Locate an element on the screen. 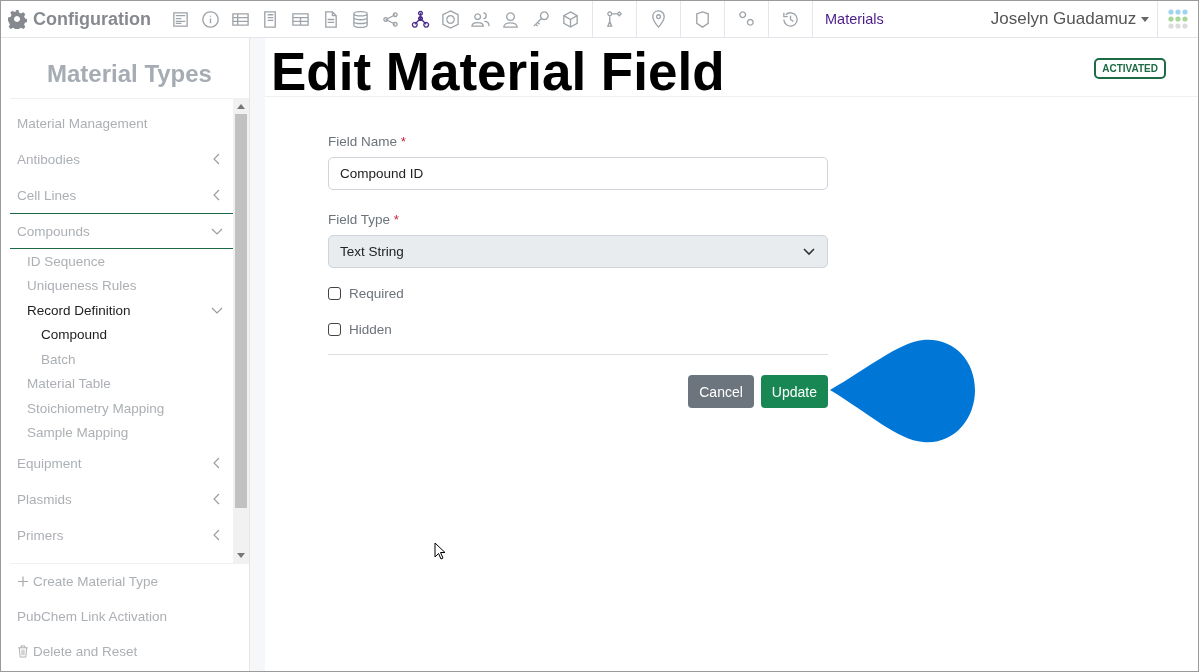  field-name-input: Compound ID is located at coordinates (578, 173).